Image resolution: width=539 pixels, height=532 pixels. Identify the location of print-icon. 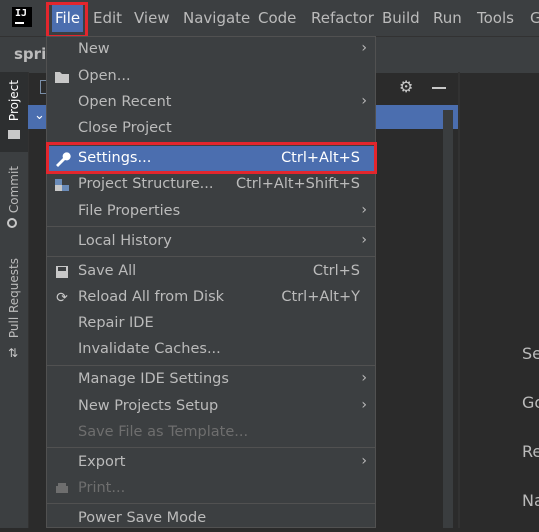
(62, 489).